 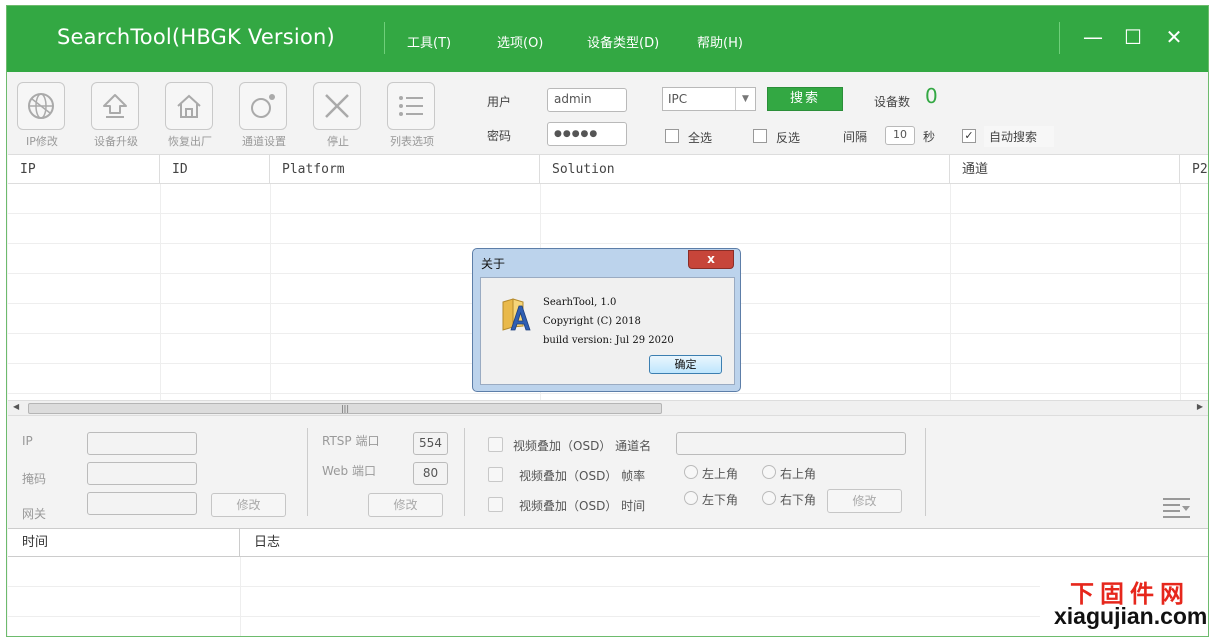 What do you see at coordinates (345, 408) in the screenshot?
I see `scrollbar-thumb: |||` at bounding box center [345, 408].